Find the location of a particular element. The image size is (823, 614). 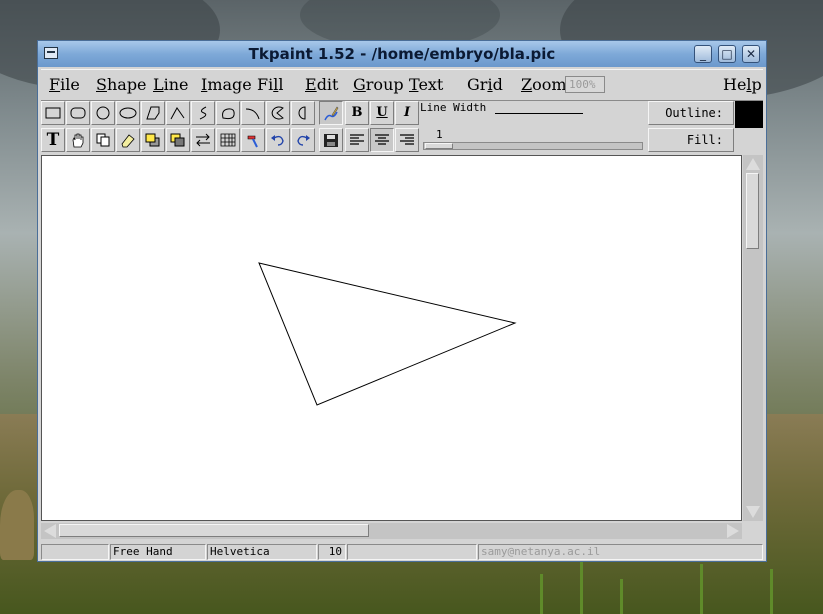

menu-fill-label: l is located at coordinates (281, 84).